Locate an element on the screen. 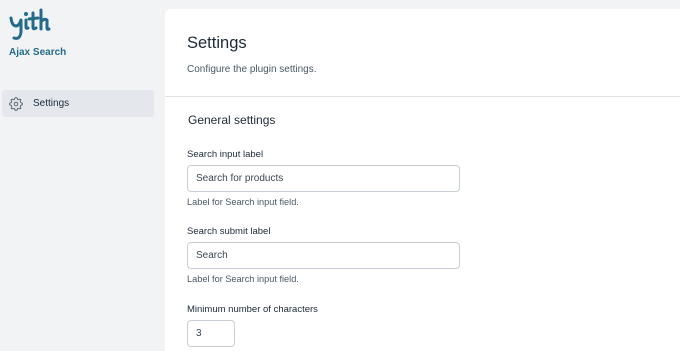  search-input-label-label: Search input label is located at coordinates (225, 154).